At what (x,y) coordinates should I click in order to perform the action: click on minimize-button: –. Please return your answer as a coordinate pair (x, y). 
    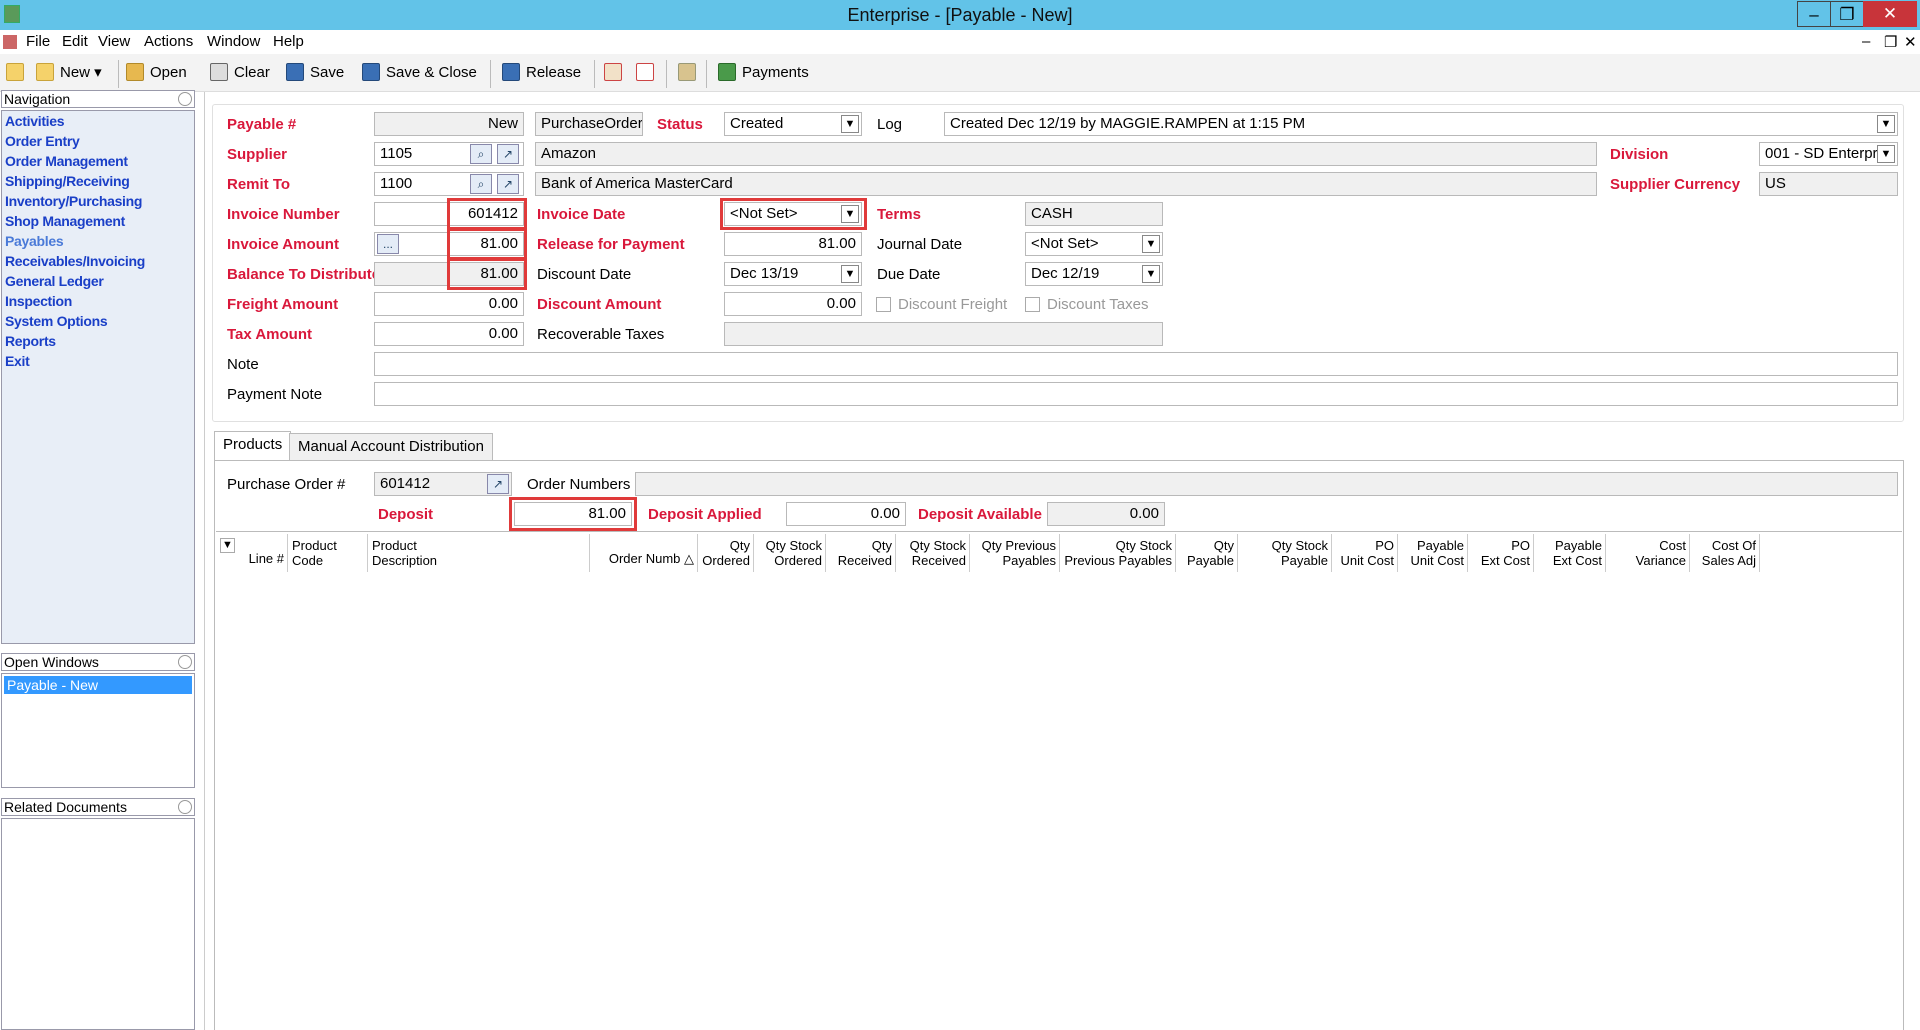
    Looking at the image, I should click on (1814, 14).